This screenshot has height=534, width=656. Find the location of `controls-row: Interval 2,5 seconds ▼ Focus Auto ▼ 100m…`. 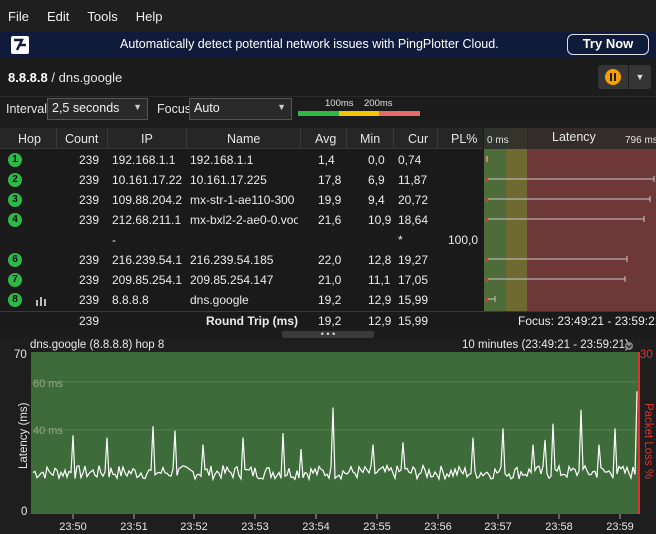

controls-row: Interval 2,5 seconds ▼ Focus Auto ▼ 100m… is located at coordinates (328, 112).